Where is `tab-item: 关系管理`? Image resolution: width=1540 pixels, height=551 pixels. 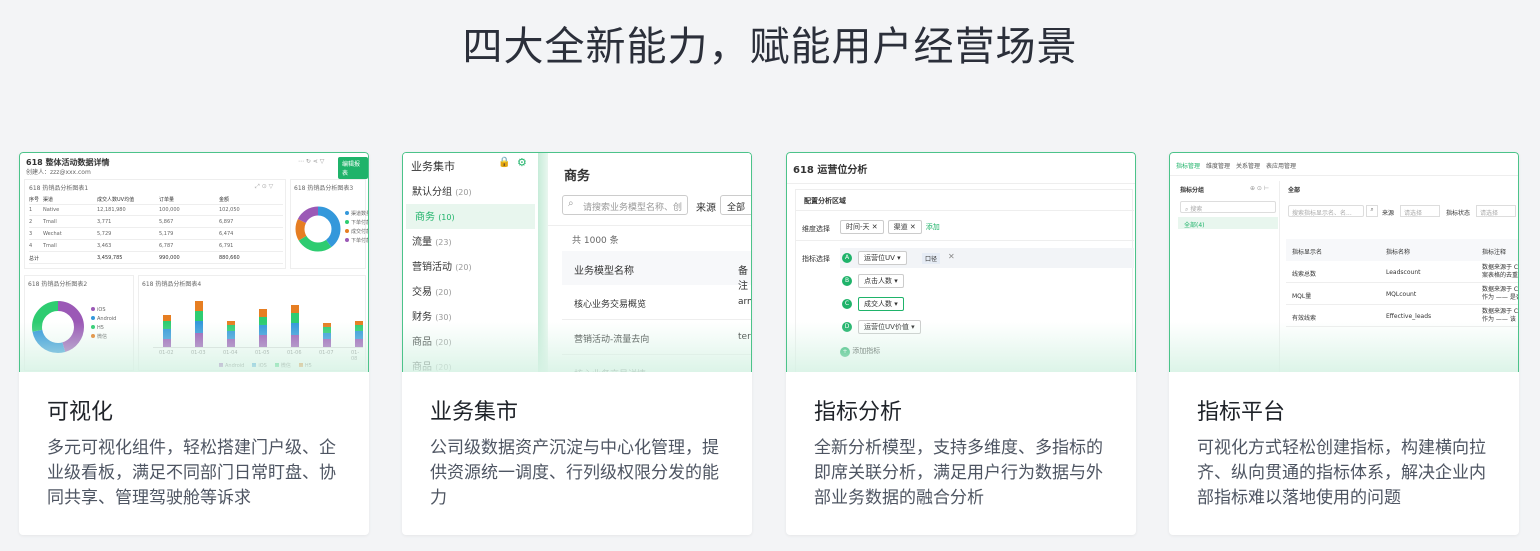
tab-item: 关系管理 is located at coordinates (1248, 166).